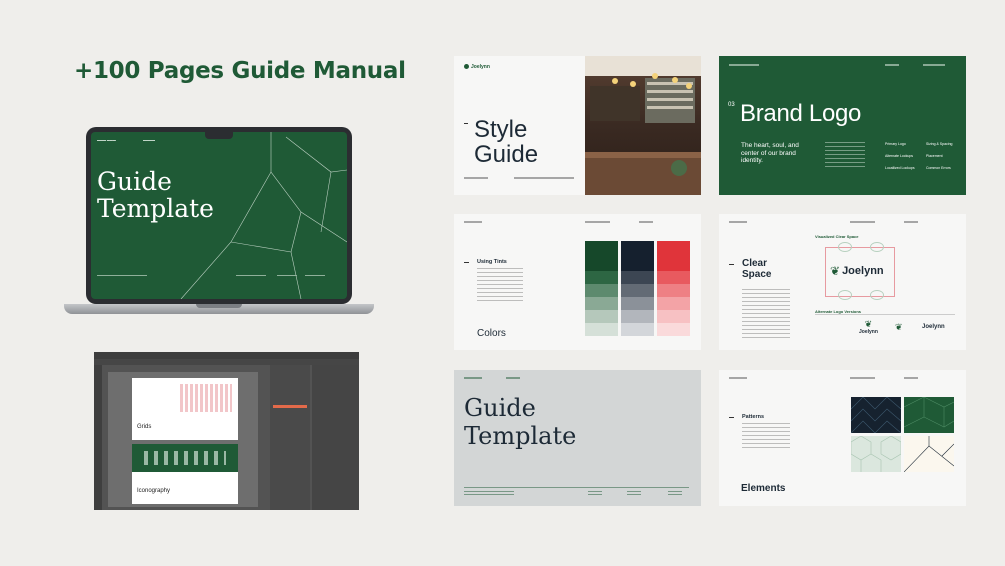  What do you see at coordinates (637, 288) in the screenshot?
I see `palette-navy` at bounding box center [637, 288].